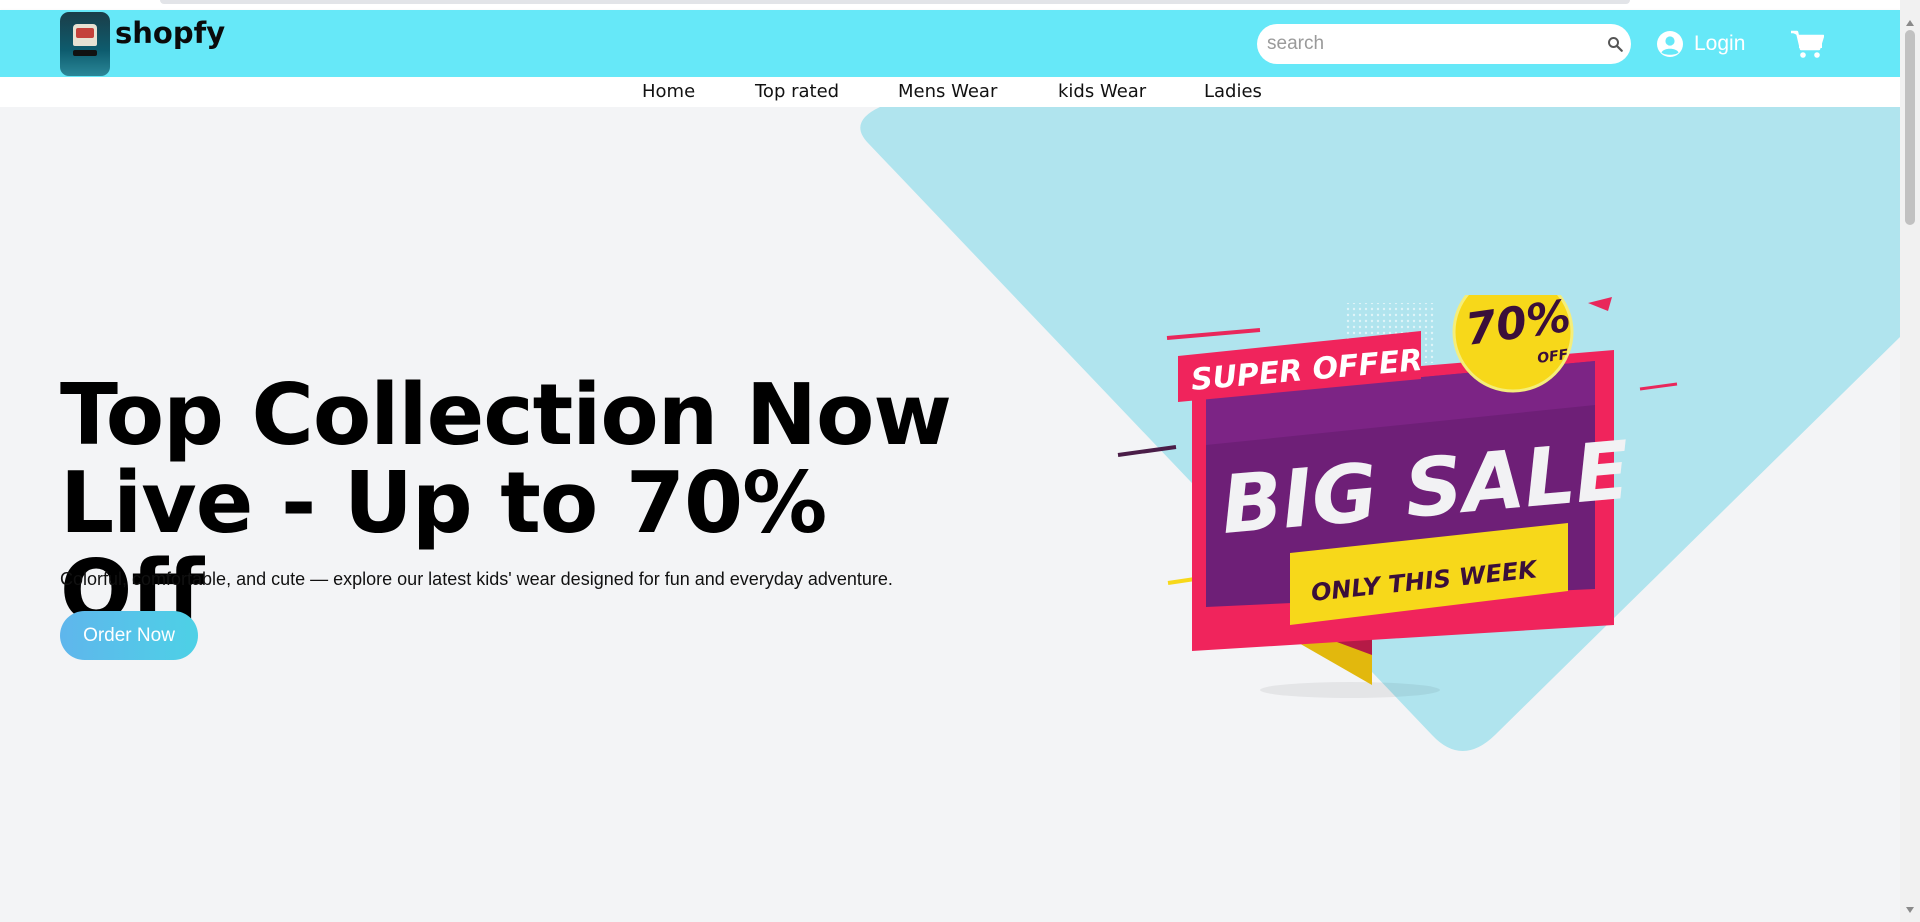  I want to click on streak-pink-top, so click(1213, 334).